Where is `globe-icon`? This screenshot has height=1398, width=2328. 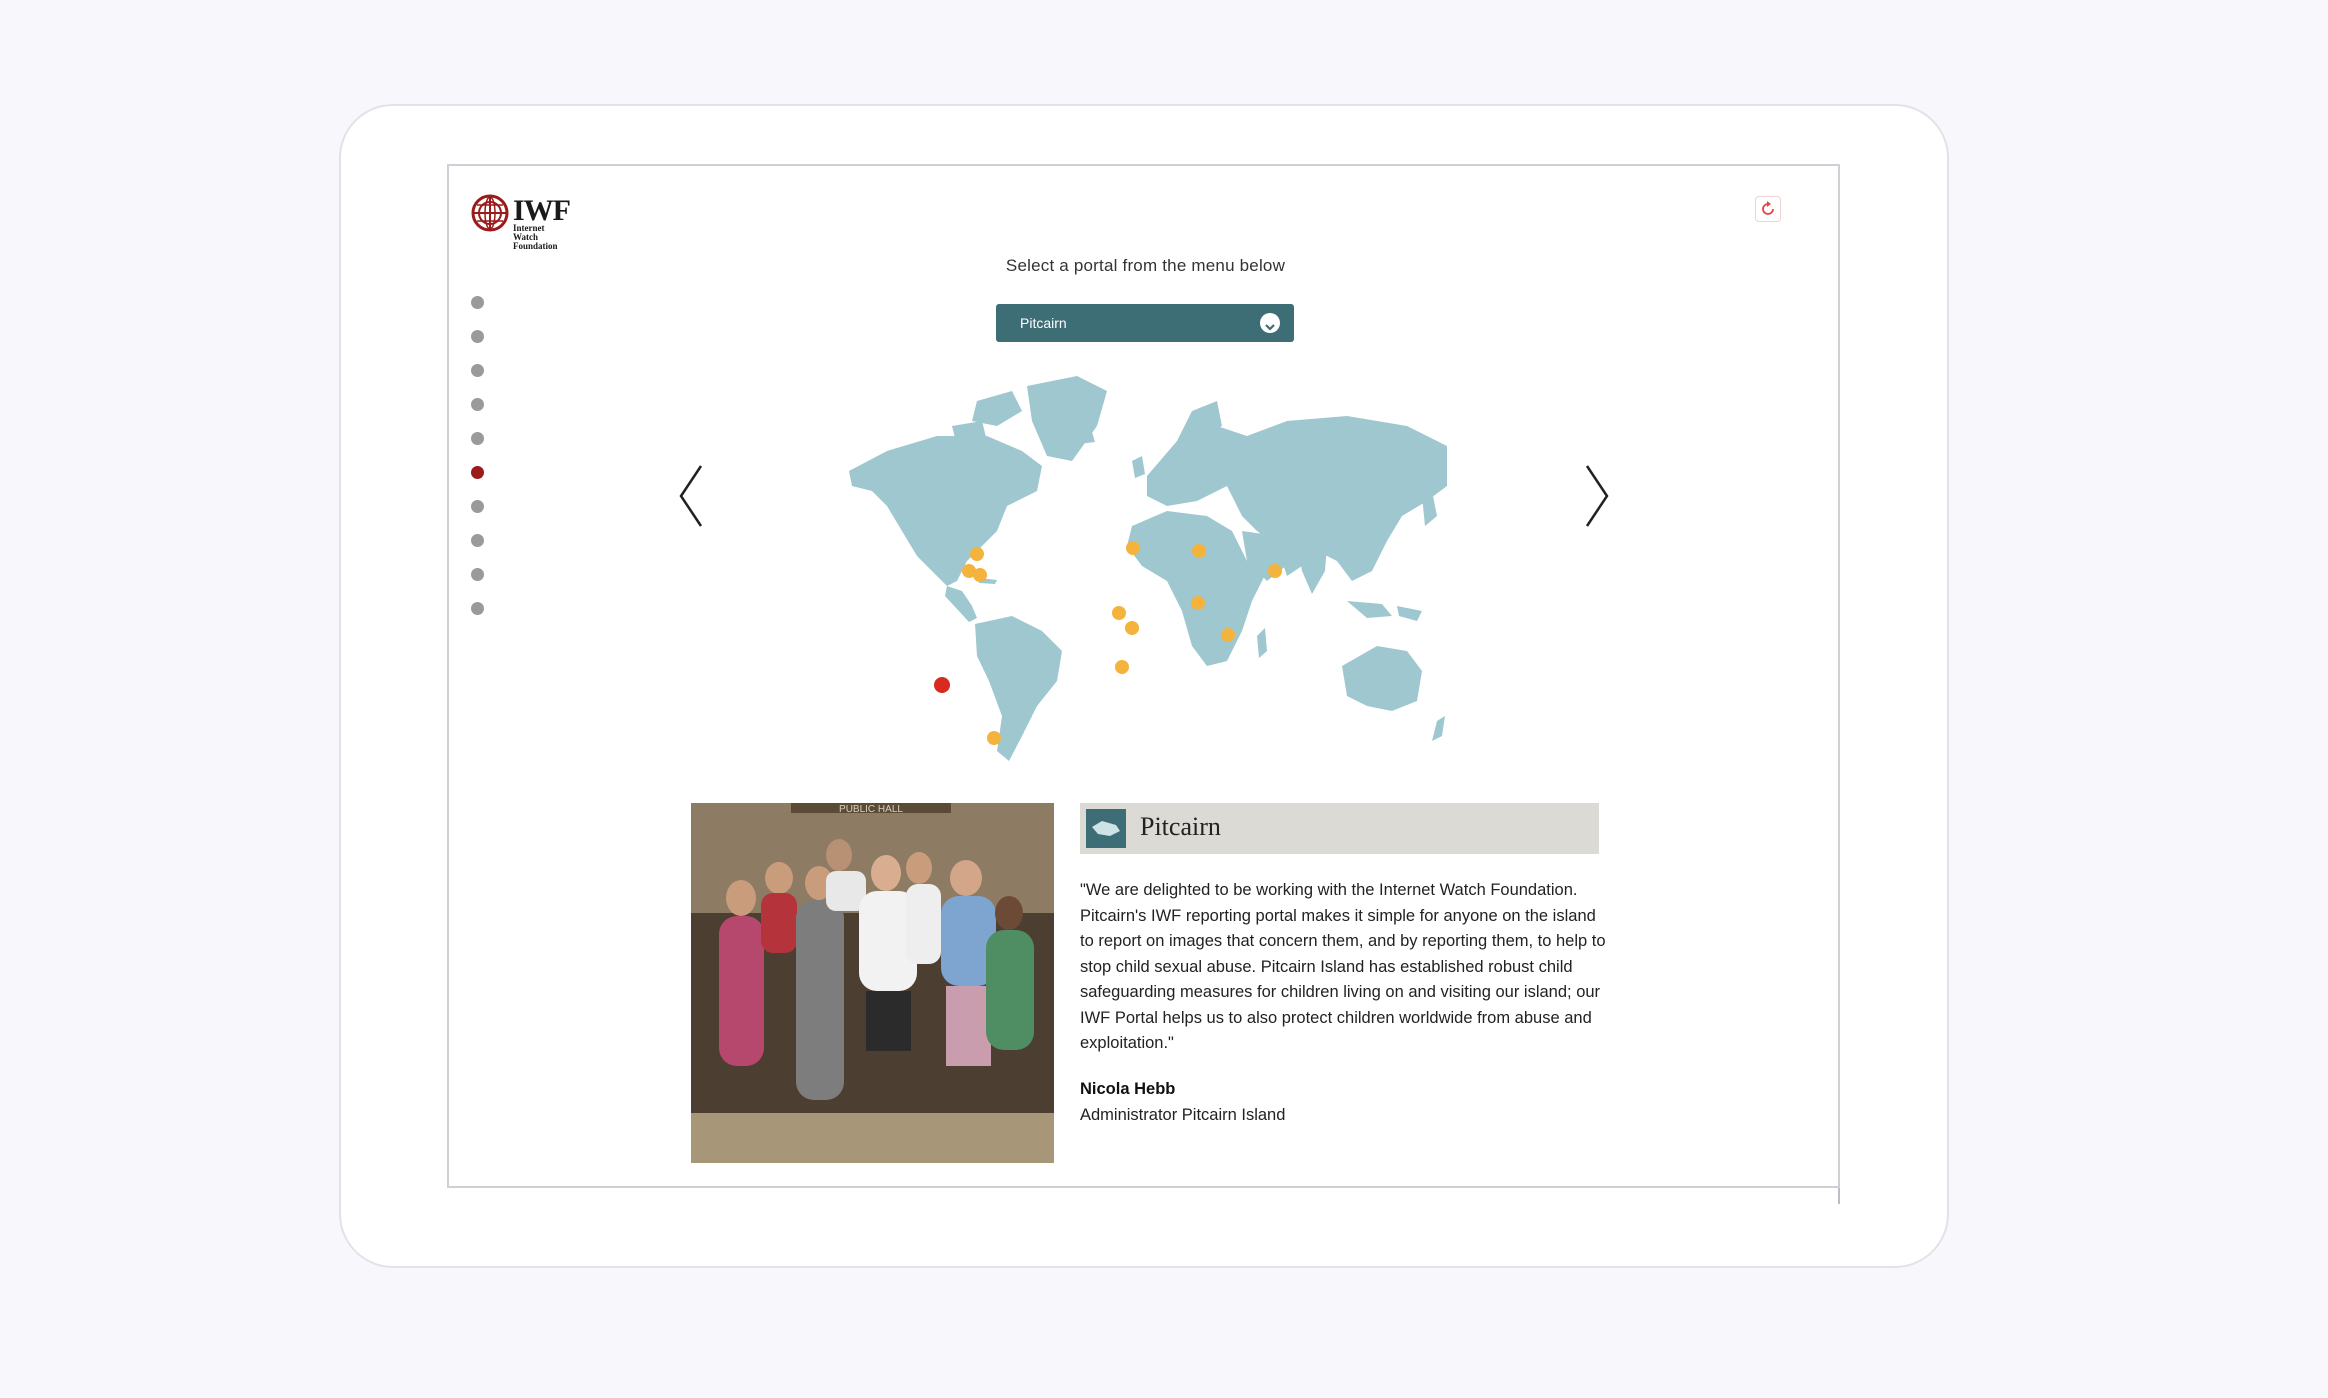
globe-icon is located at coordinates (490, 213).